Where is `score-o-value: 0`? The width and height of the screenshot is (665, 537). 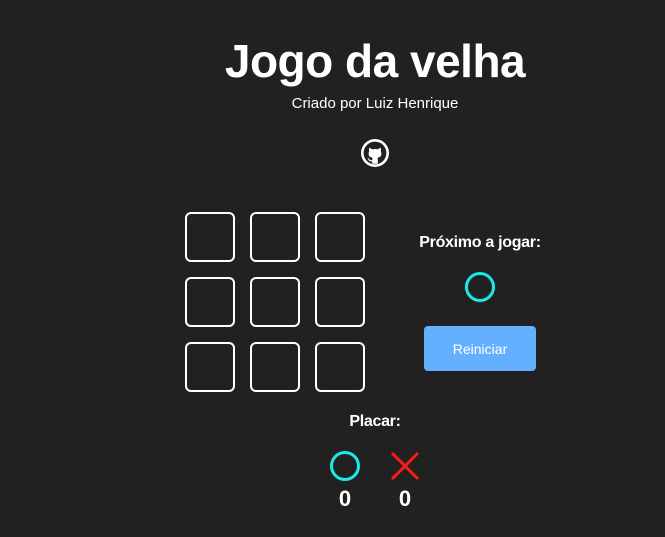
score-o-value: 0 is located at coordinates (345, 498).